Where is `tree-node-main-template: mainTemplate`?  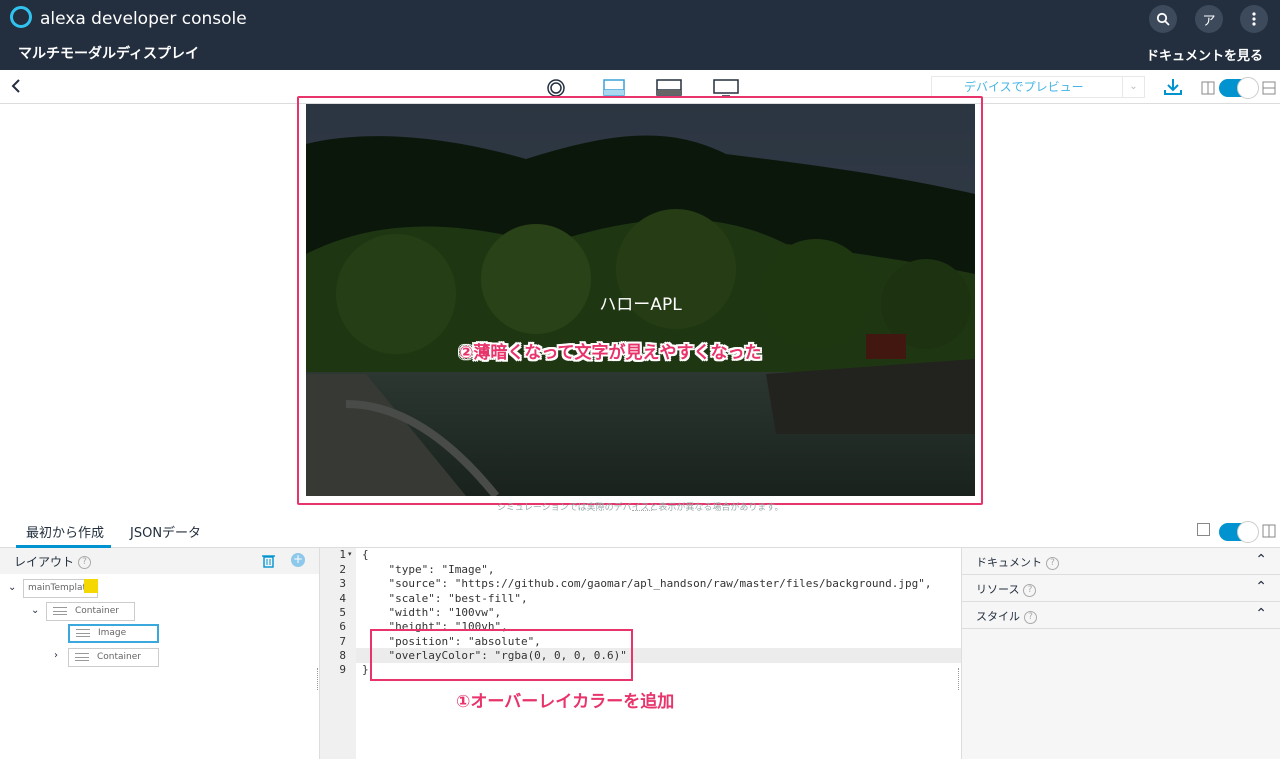
tree-node-main-template: mainTemplate is located at coordinates (60, 588).